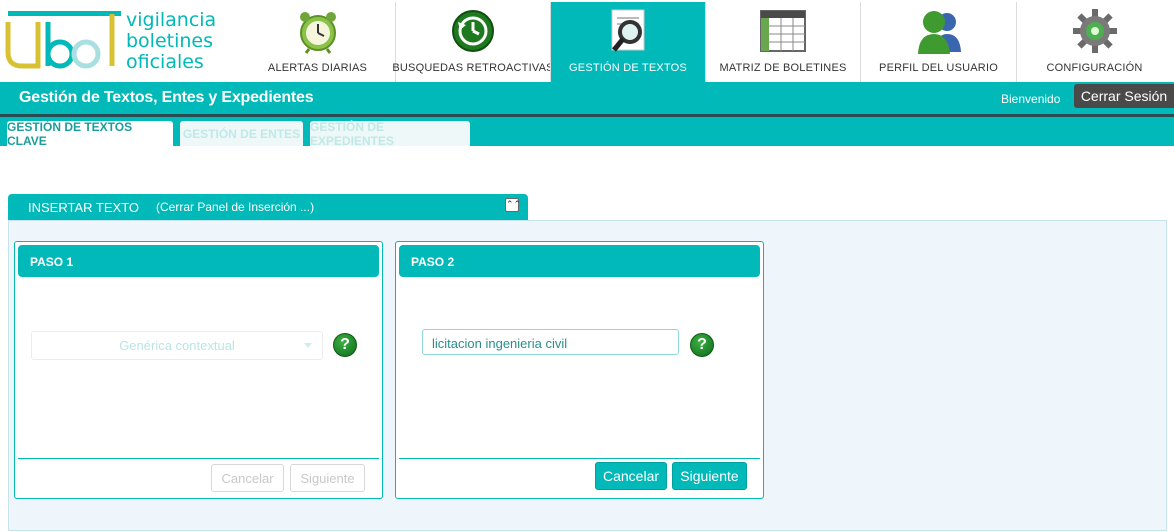 This screenshot has height=532, width=1174. What do you see at coordinates (513, 205) in the screenshot?
I see `double-chevron-up-icon: ⌃⌃` at bounding box center [513, 205].